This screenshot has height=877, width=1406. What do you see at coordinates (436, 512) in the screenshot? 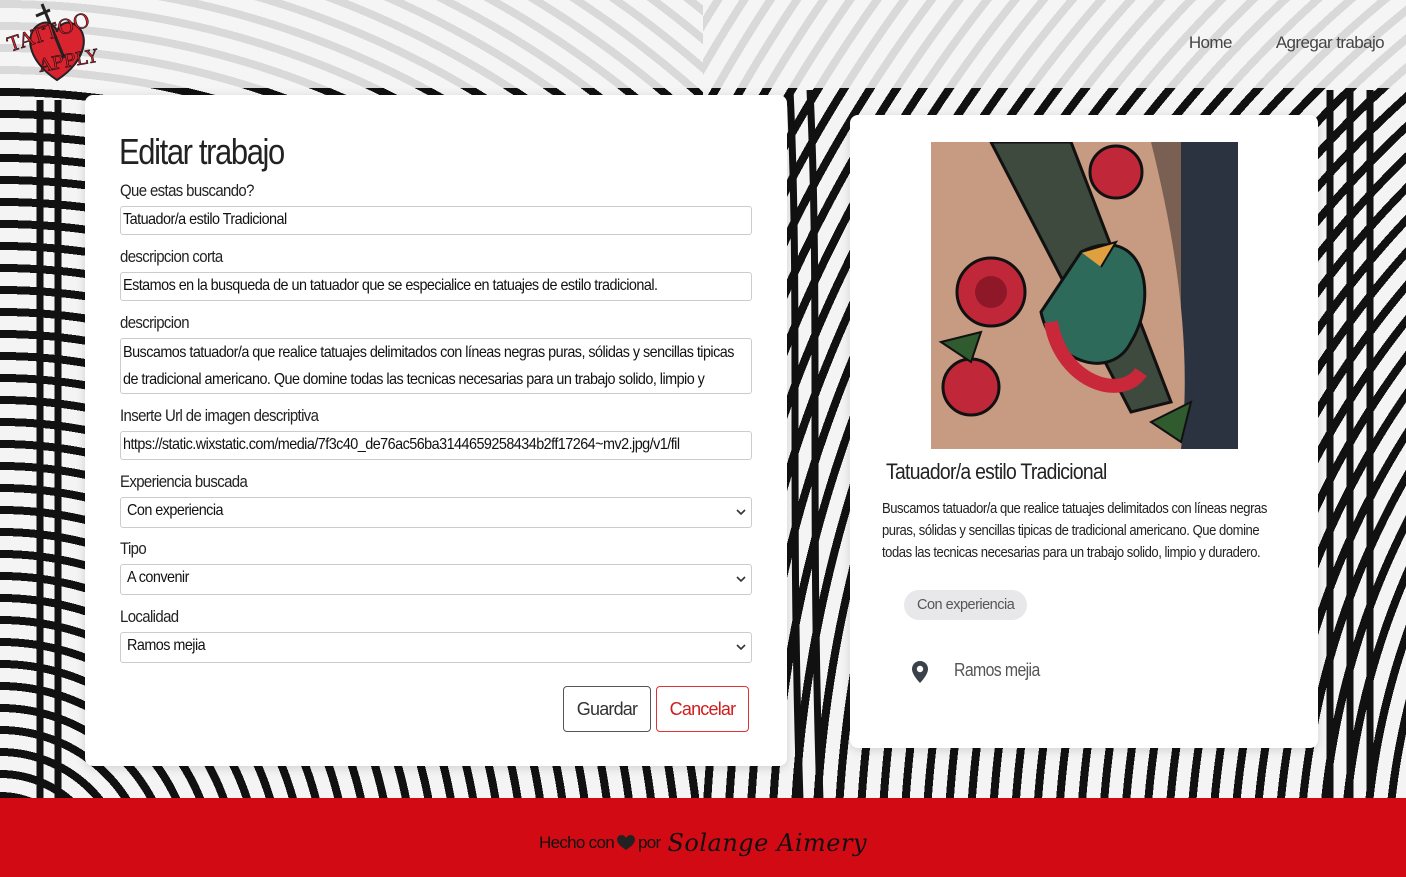
I see `experience-select: Con experiencia` at bounding box center [436, 512].